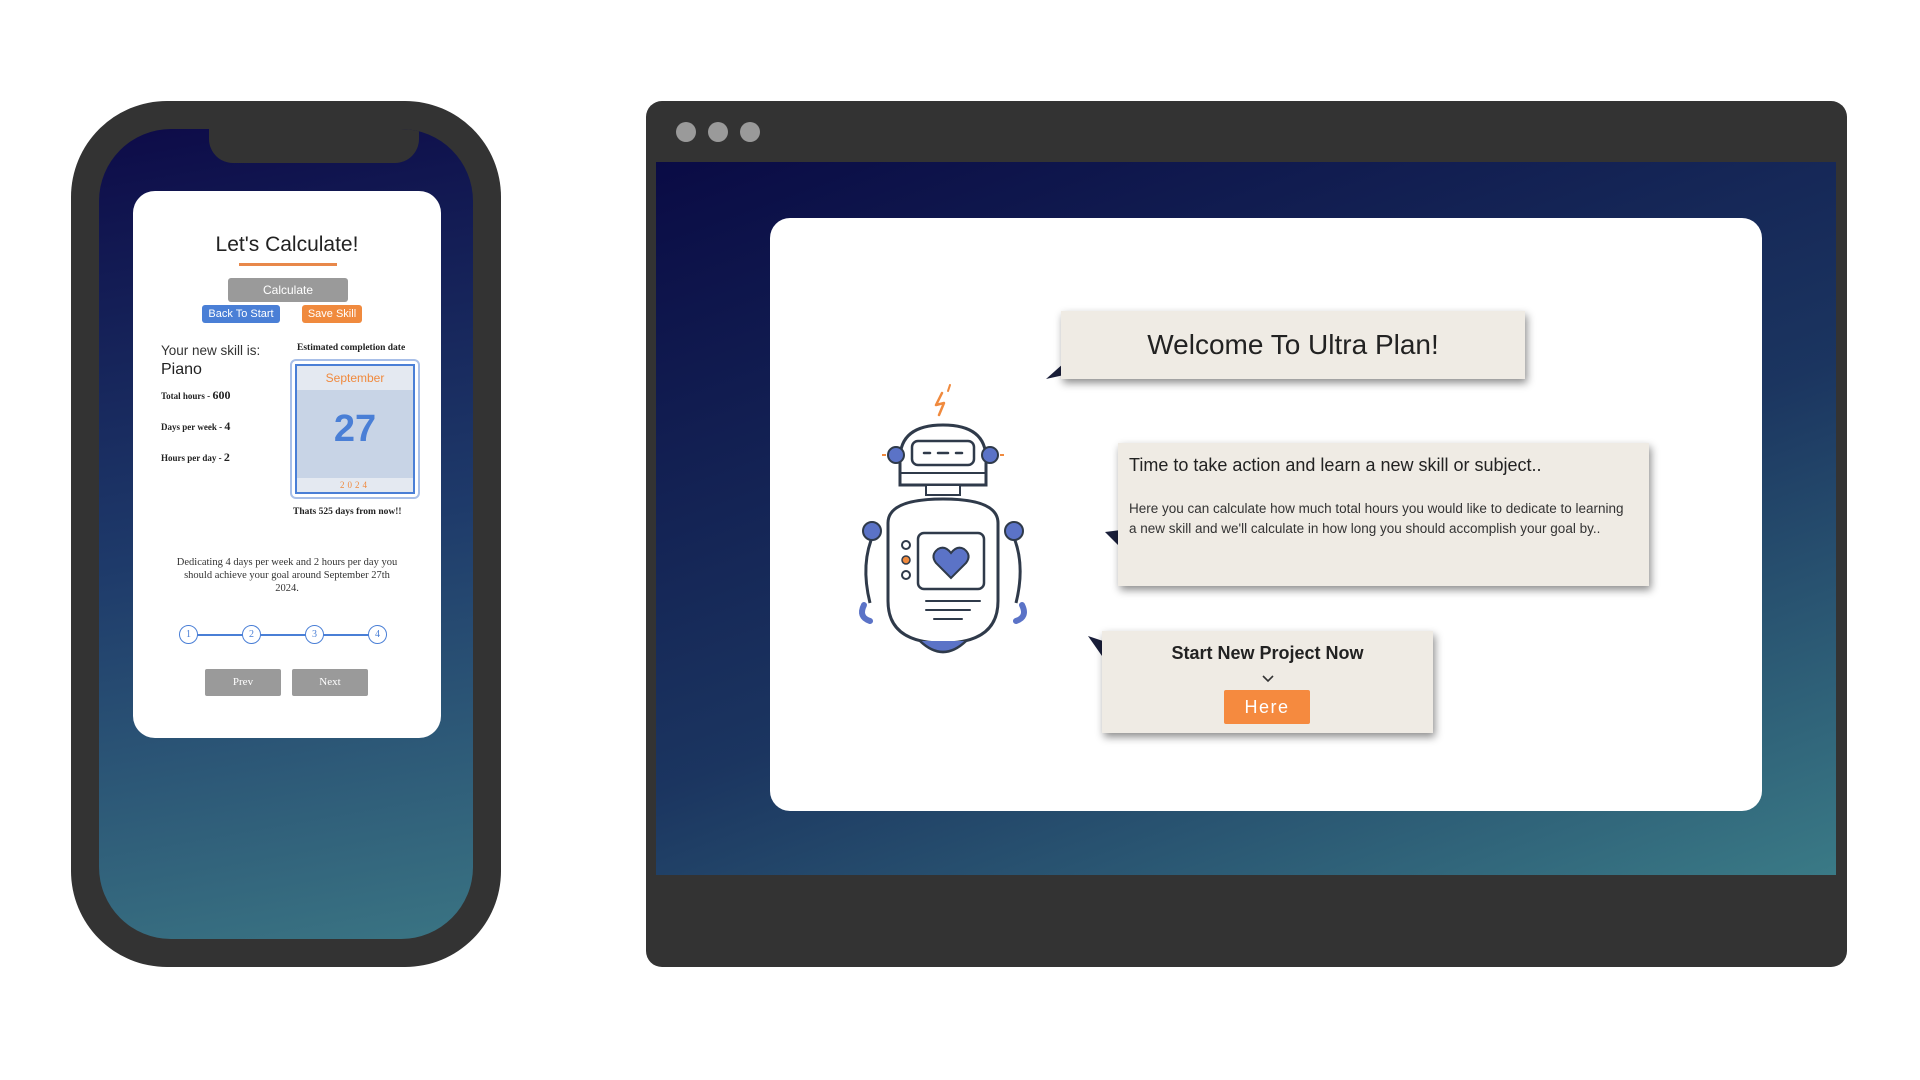 This screenshot has height=1080, width=1920. What do you see at coordinates (226, 457) in the screenshot?
I see `stat-value: 2` at bounding box center [226, 457].